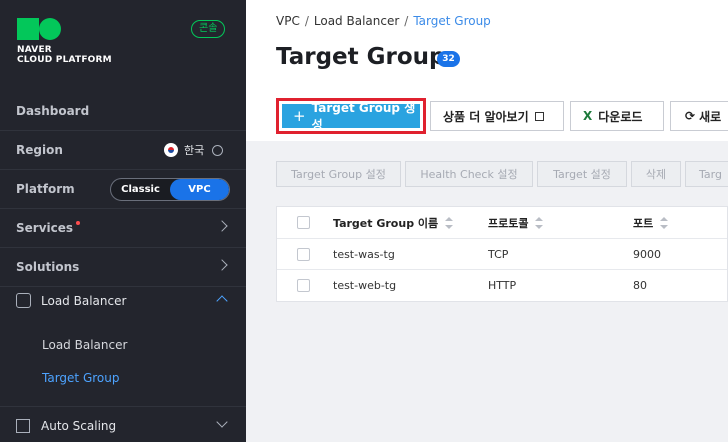  I want to click on table-row: test-was-tg TCP 9000, so click(502, 254).